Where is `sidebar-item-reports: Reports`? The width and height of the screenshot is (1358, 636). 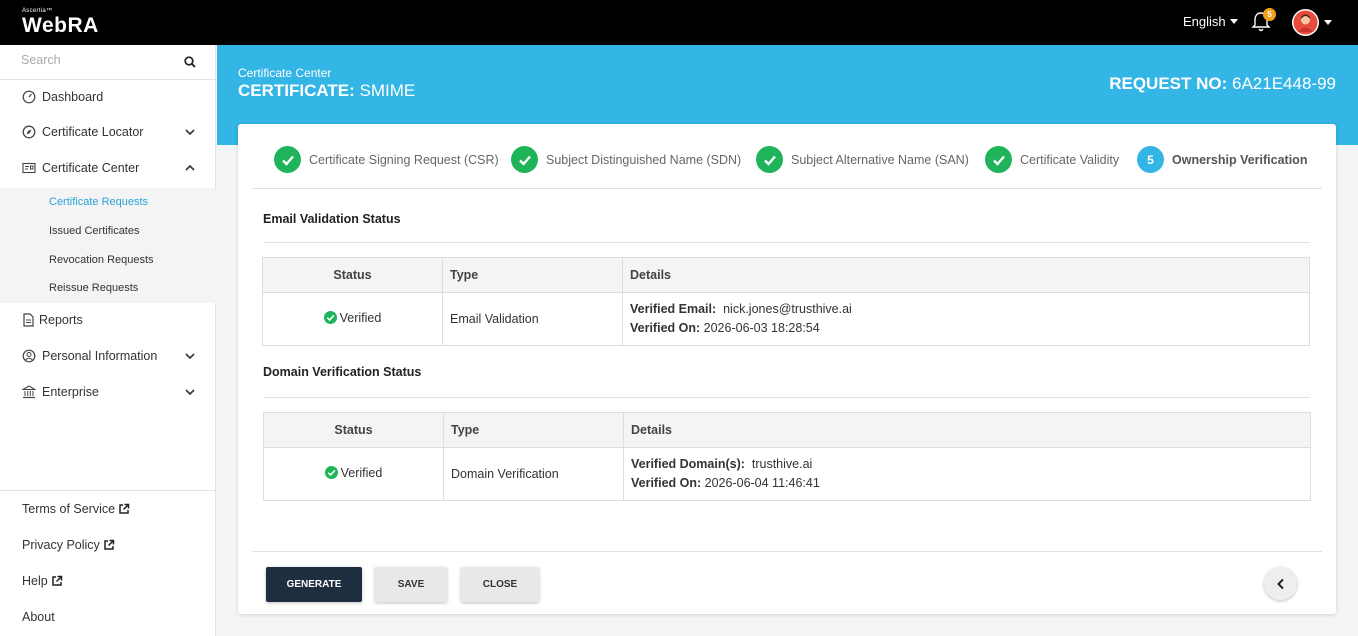 sidebar-item-reports: Reports is located at coordinates (108, 320).